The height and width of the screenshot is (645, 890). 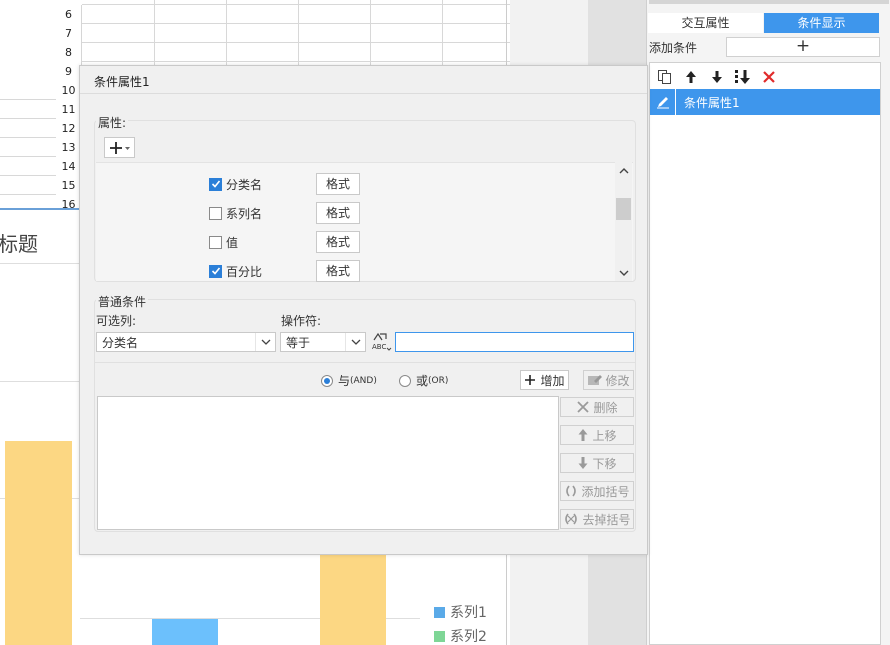 What do you see at coordinates (571, 519) in the screenshot?
I see `remove-bracket-icon` at bounding box center [571, 519].